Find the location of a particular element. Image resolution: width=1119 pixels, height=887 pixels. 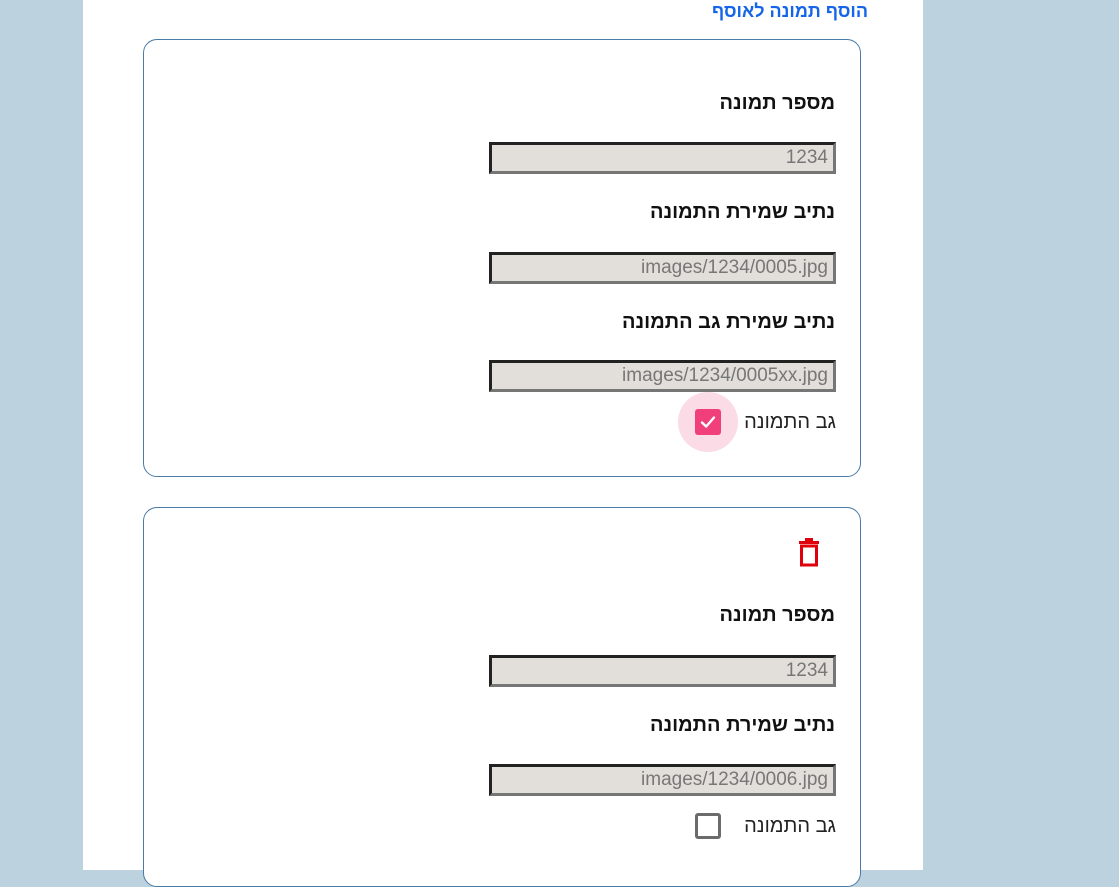

checkmark-icon is located at coordinates (708, 422).